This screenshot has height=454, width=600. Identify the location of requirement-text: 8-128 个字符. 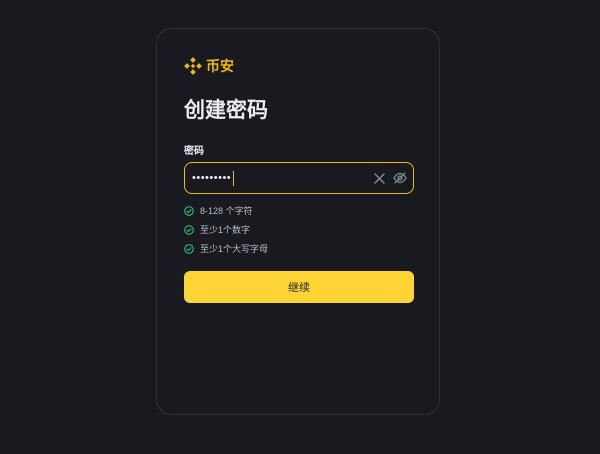
(226, 211).